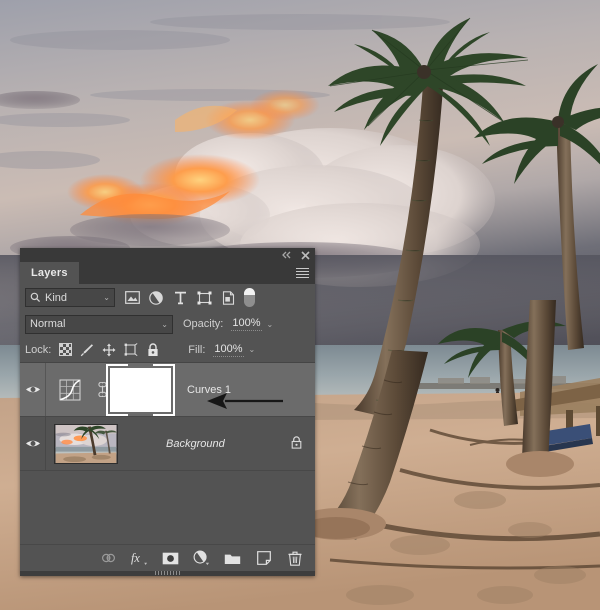 This screenshot has height=610, width=600. I want to click on table-row: Background, so click(167, 444).